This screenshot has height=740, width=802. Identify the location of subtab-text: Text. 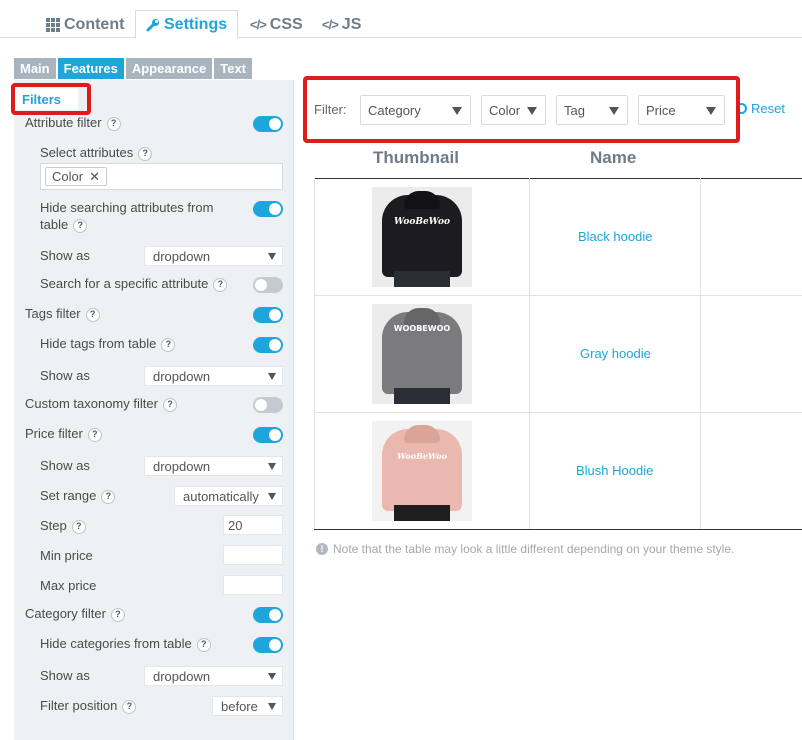
(233, 68).